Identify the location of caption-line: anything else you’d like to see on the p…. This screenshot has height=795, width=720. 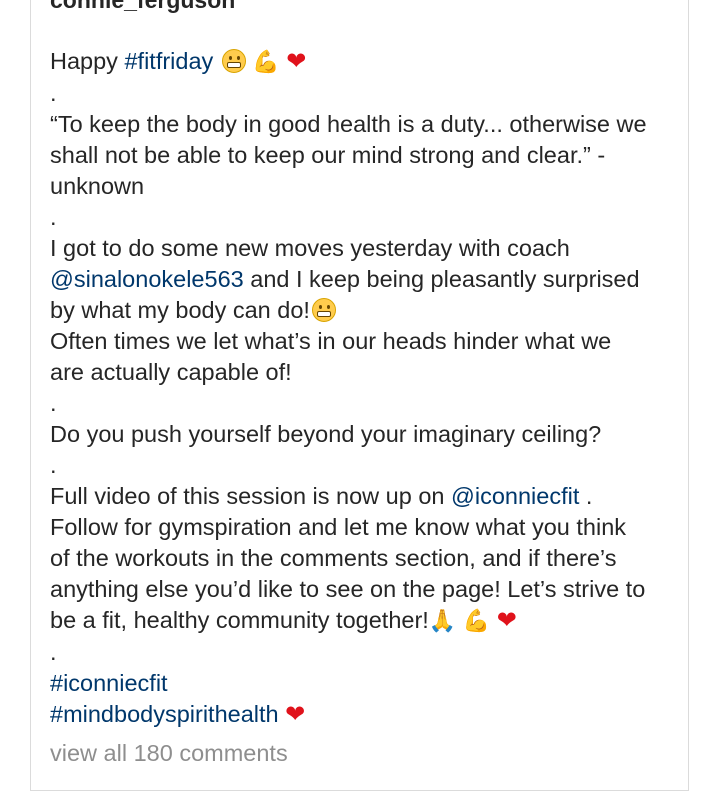
(348, 589).